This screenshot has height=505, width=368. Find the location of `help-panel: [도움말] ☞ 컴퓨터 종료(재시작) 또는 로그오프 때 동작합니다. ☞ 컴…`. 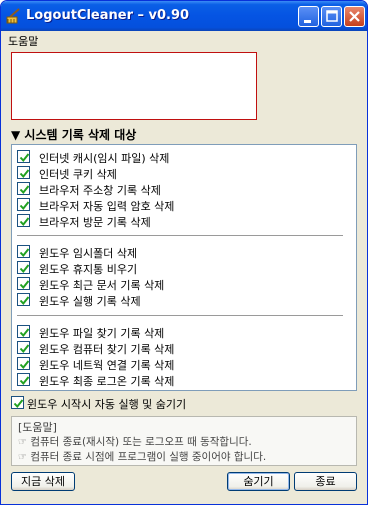

help-panel: [도움말] ☞ 컴퓨터 종료(재시작) 또는 로그오프 때 동작합니다. ☞ 컴… is located at coordinates (184, 441).